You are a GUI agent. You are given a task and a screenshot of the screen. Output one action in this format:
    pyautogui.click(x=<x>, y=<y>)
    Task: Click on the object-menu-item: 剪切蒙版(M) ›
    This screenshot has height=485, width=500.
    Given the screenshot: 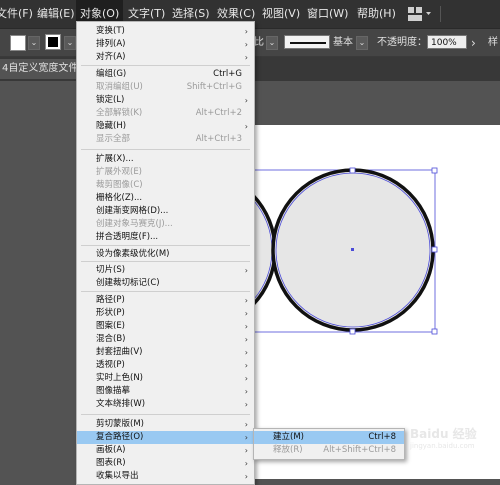 What is the action you would take?
    pyautogui.click(x=165, y=424)
    